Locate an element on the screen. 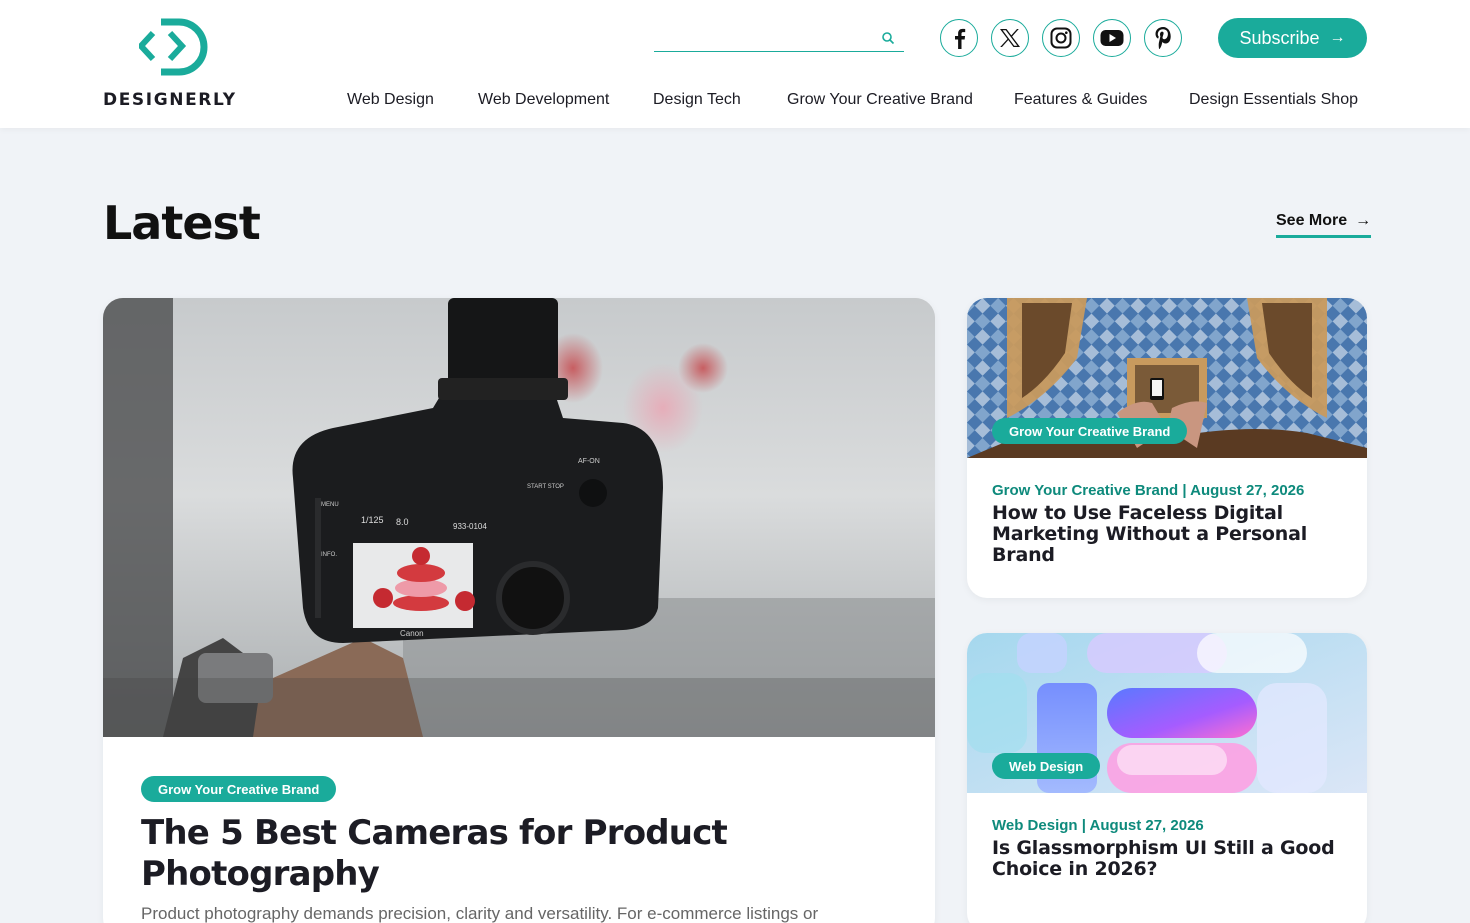 The height and width of the screenshot is (923, 1470). facebook-icon is located at coordinates (960, 38).